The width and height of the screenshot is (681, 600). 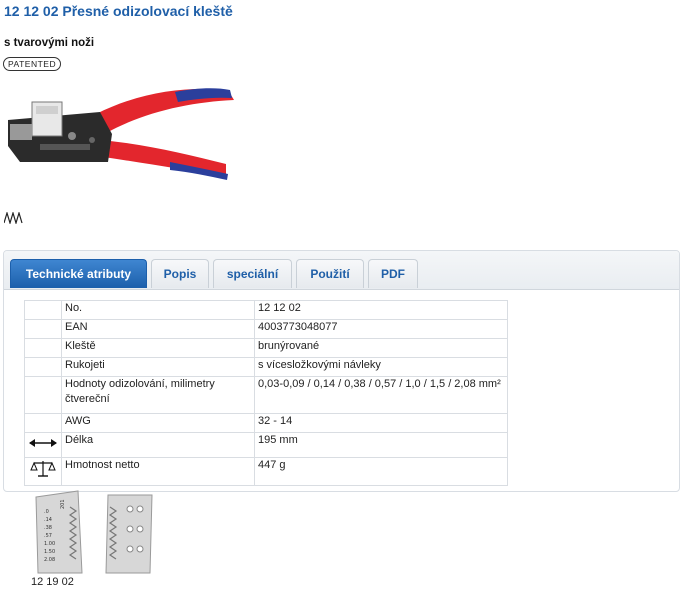 I want to click on length-arrow-icon, so click(x=43, y=443).